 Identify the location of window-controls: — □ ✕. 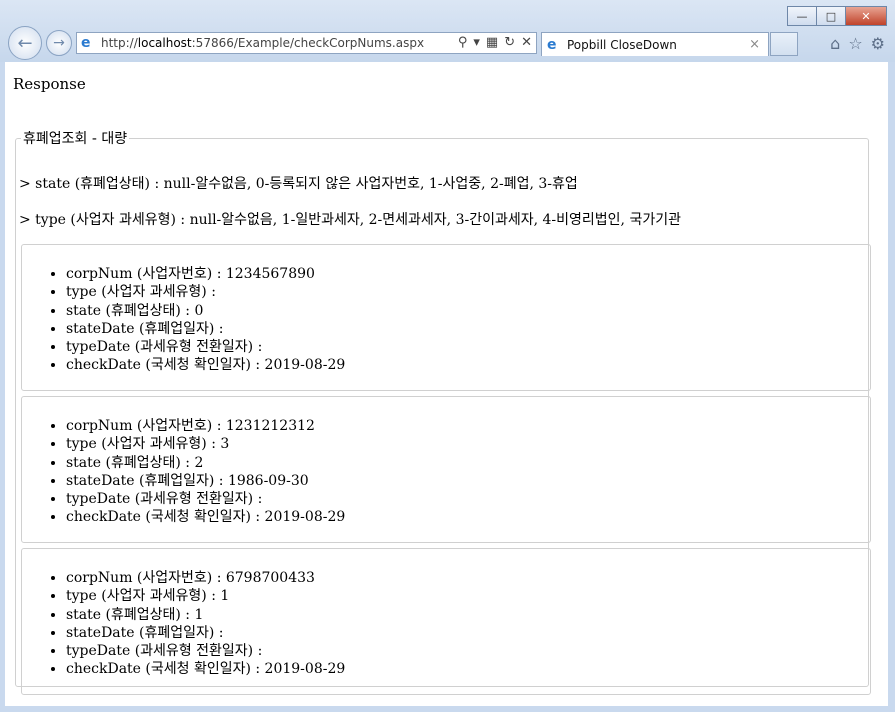
(837, 16).